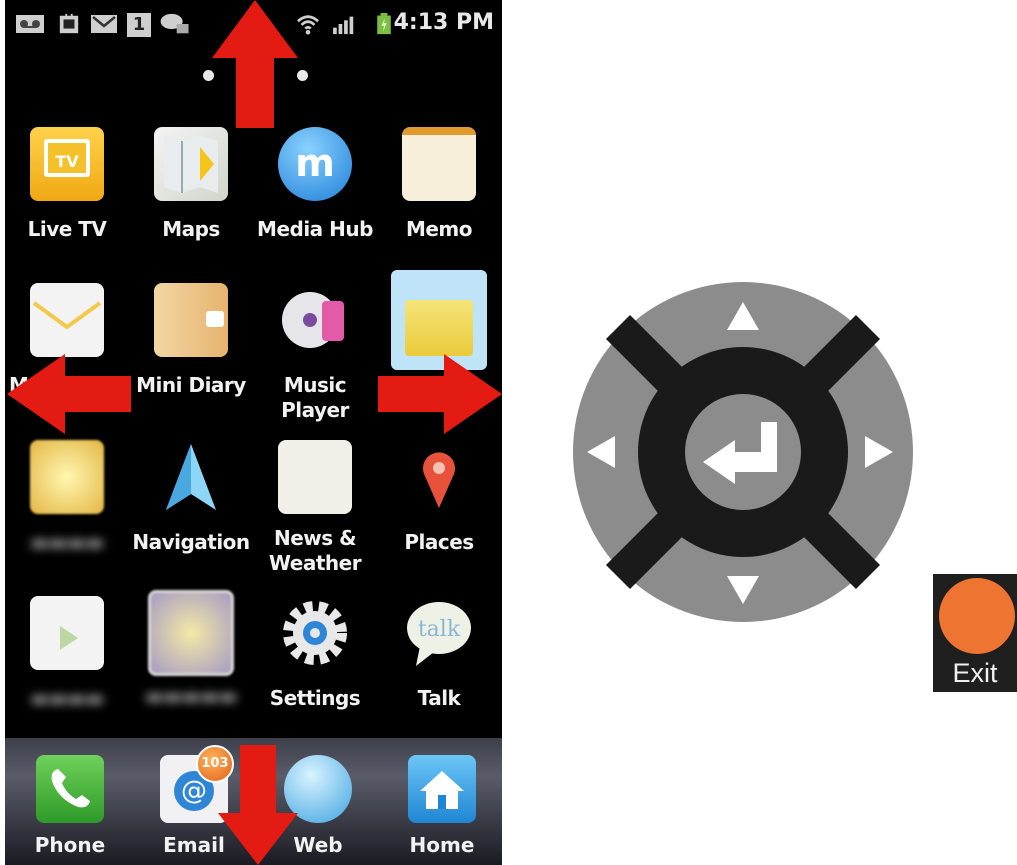 The width and height of the screenshot is (1017, 865). I want to click on dock-home: Home, so click(441, 806).